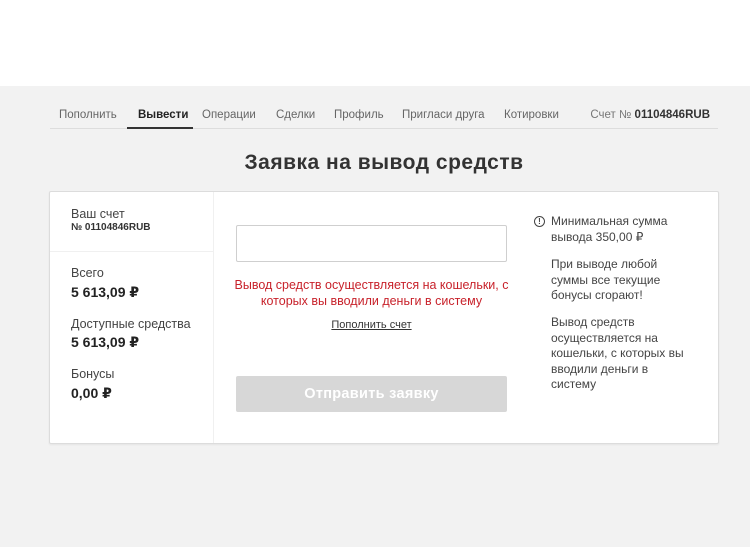 The height and width of the screenshot is (547, 750). What do you see at coordinates (539, 221) in the screenshot?
I see `info-icon: !` at bounding box center [539, 221].